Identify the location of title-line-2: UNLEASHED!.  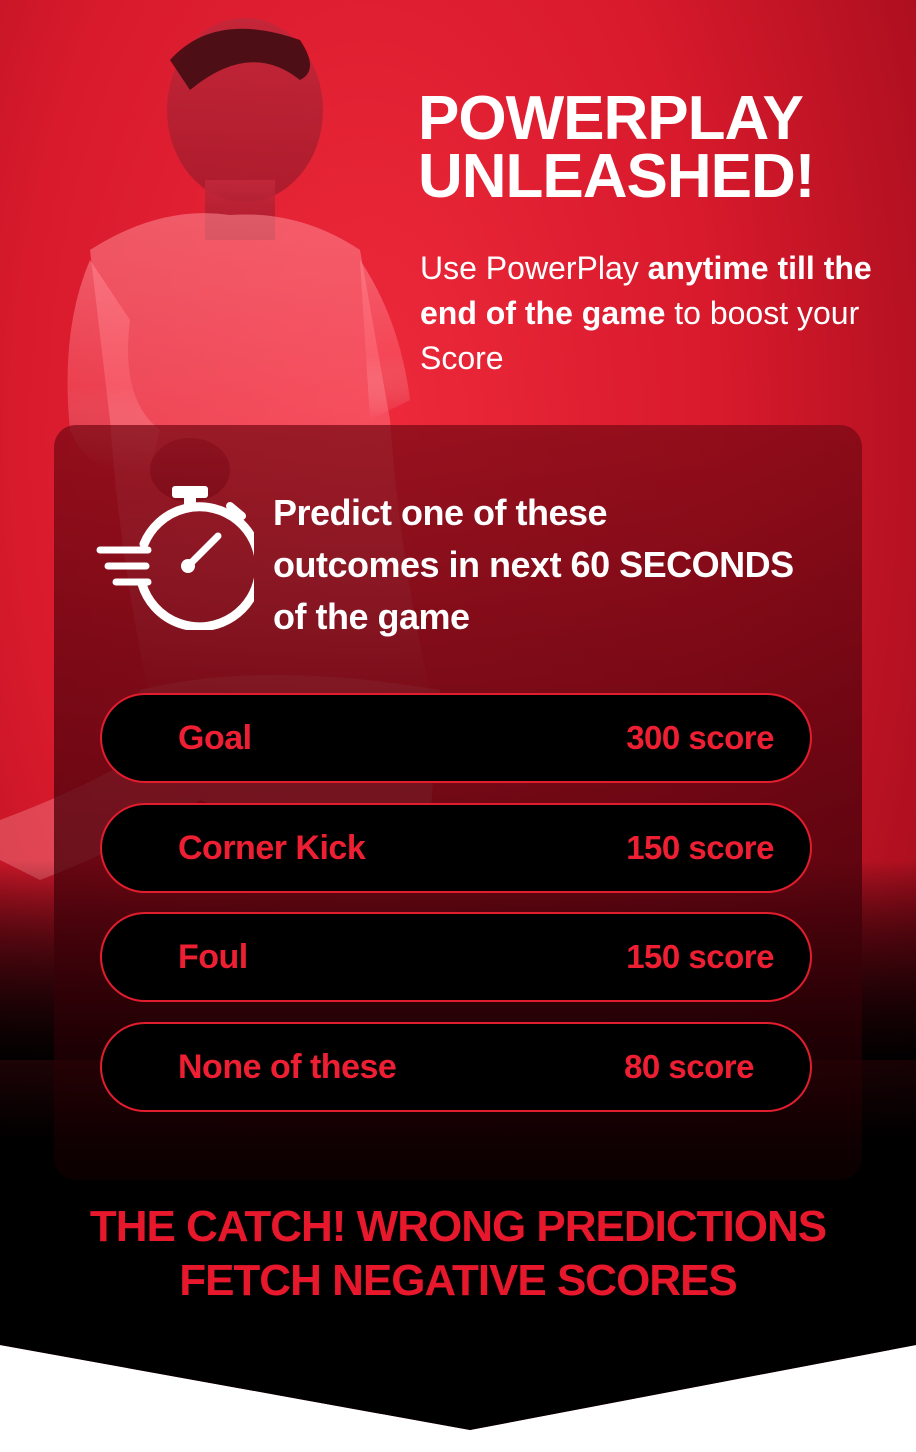
(616, 176).